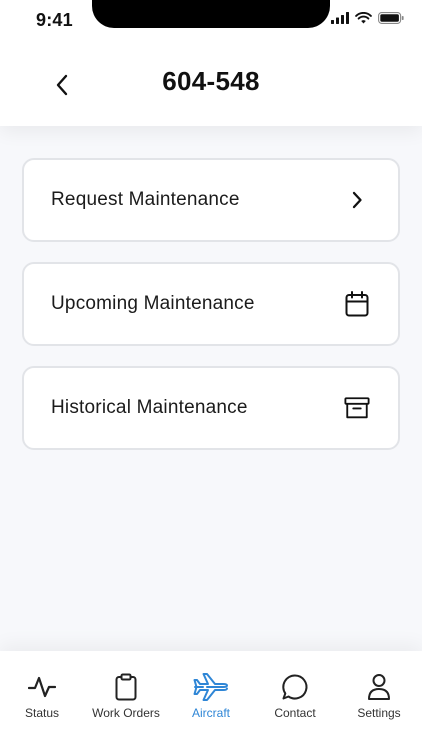  I want to click on menu-item-label: Historical Maintenance, so click(149, 407).